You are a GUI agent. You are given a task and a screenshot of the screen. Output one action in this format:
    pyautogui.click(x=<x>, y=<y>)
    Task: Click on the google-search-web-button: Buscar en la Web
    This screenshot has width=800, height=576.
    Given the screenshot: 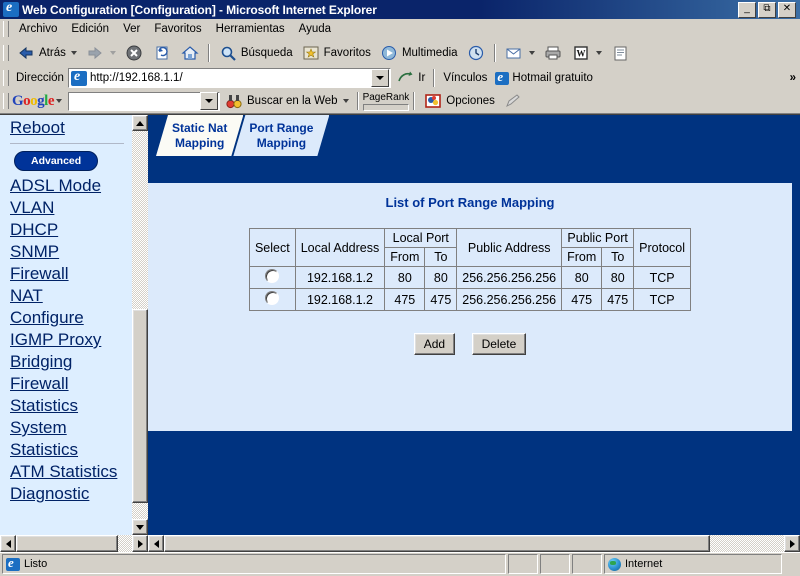 What is the action you would take?
    pyautogui.click(x=286, y=101)
    